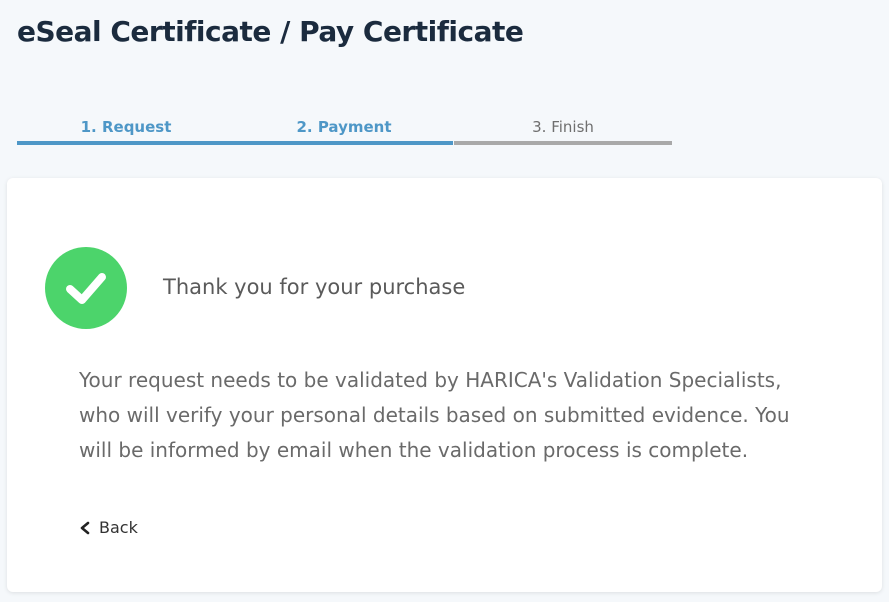 The height and width of the screenshot is (602, 889). What do you see at coordinates (126, 127) in the screenshot?
I see `step-label: 1. Request` at bounding box center [126, 127].